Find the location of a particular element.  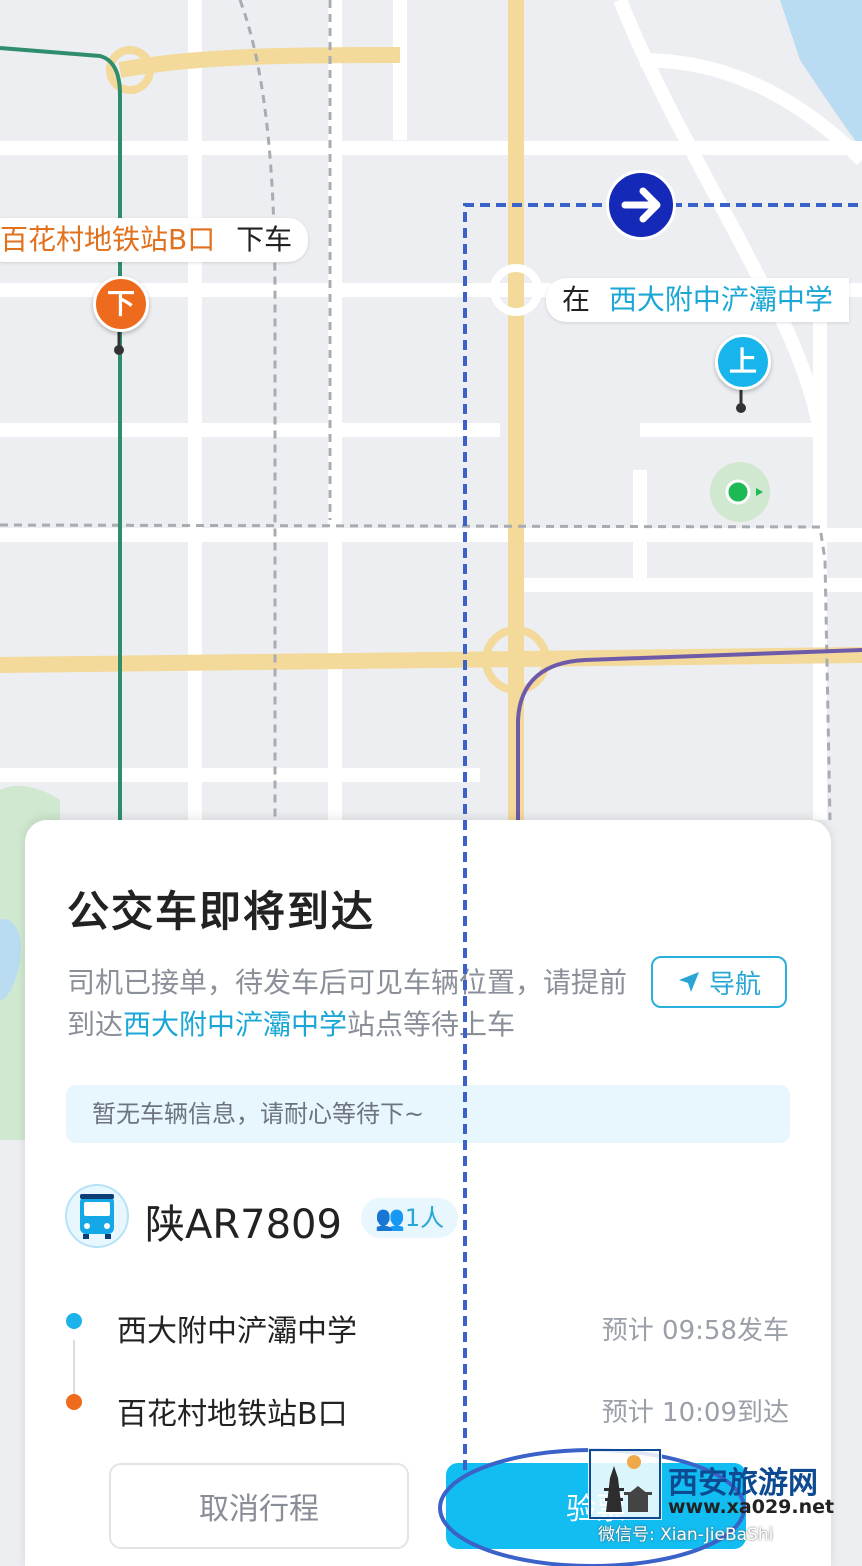

desc-text-2: 站点等待上车 is located at coordinates (431, 1024).